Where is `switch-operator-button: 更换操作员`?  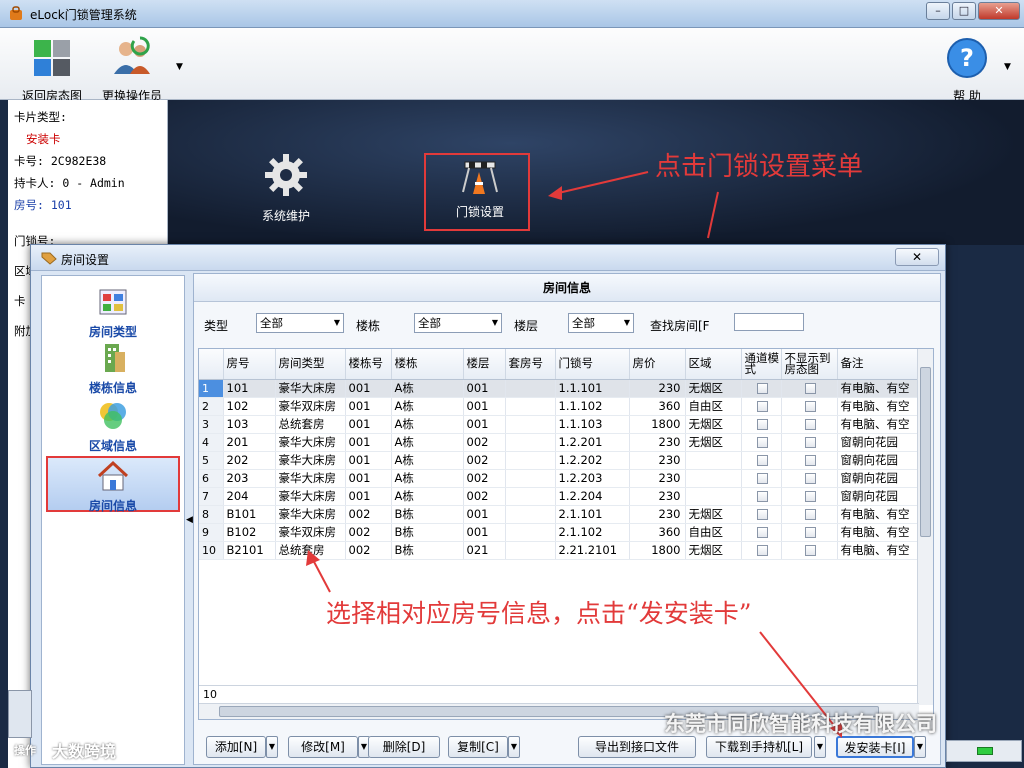
switch-operator-button: 更换操作员 is located at coordinates (132, 70).